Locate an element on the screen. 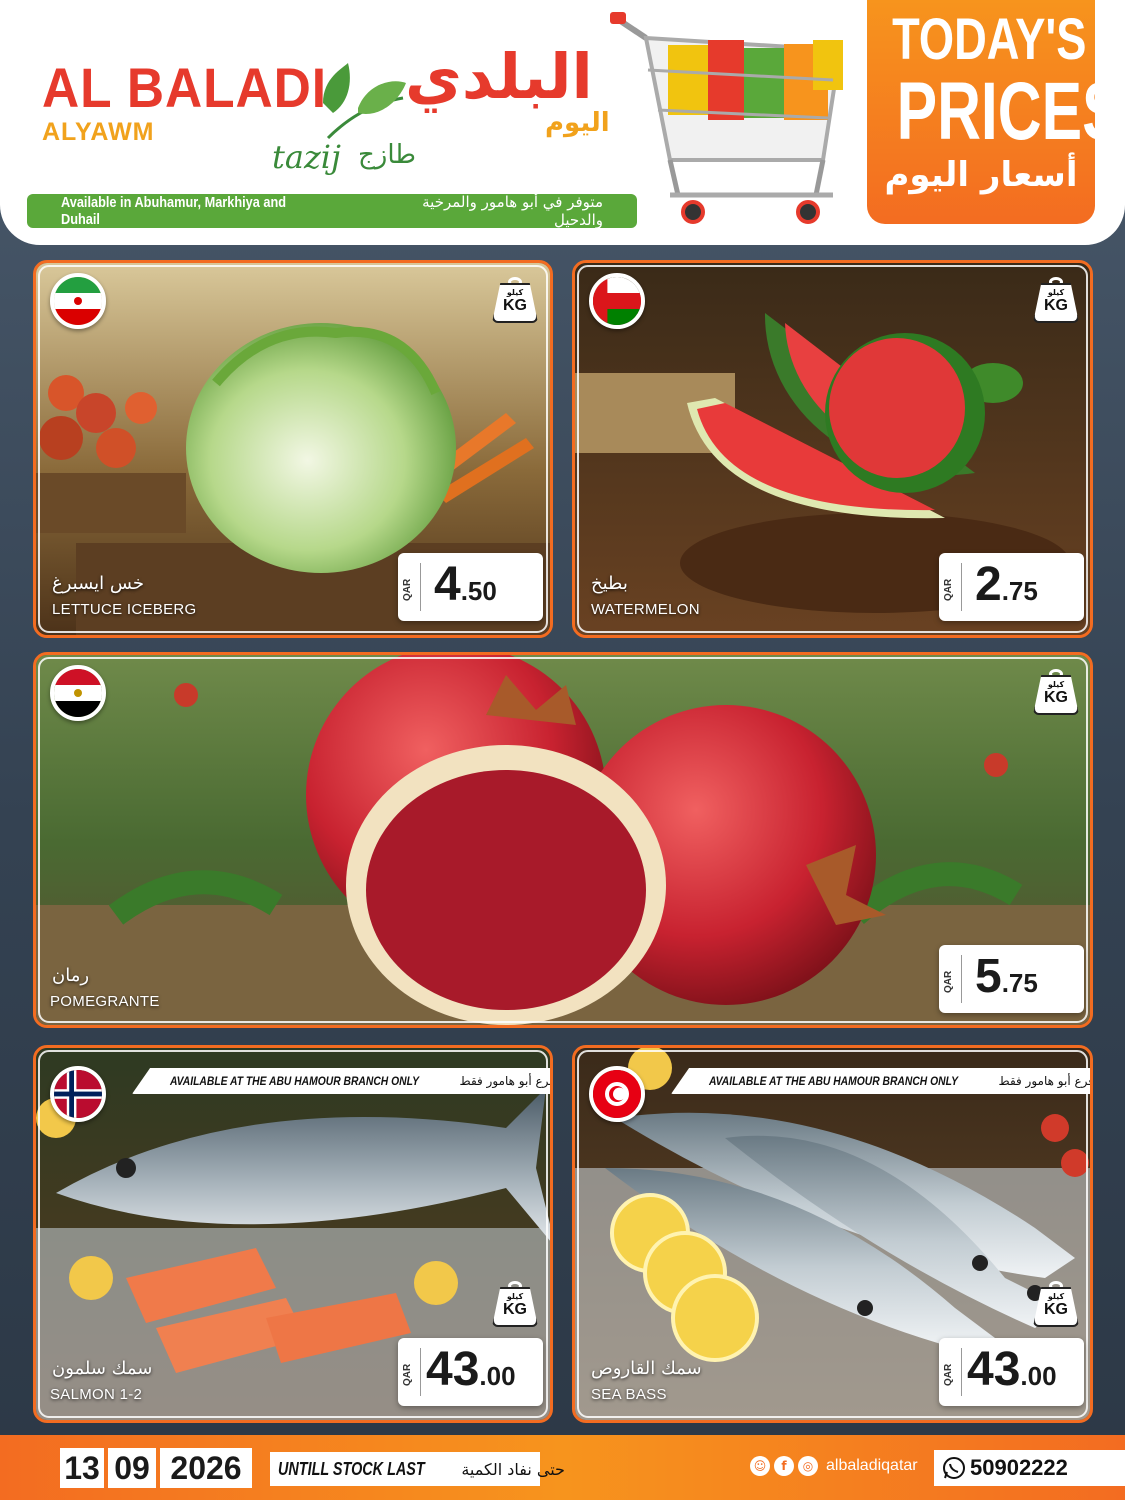 This screenshot has height=1500, width=1125. oman-flag-icon is located at coordinates (617, 301).